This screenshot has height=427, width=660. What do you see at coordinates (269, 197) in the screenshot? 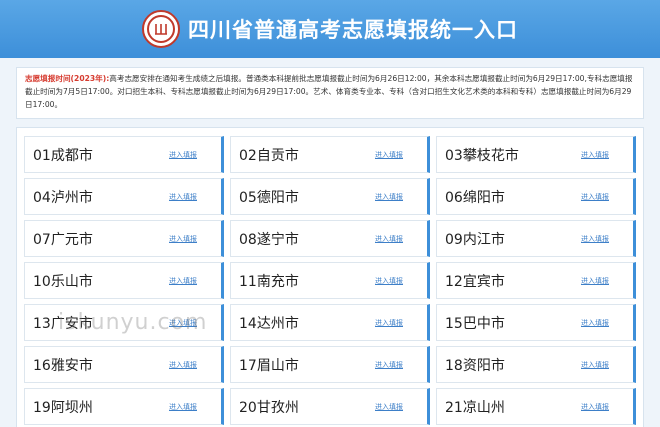
I see `city-name: 05德阳市` at bounding box center [269, 197].